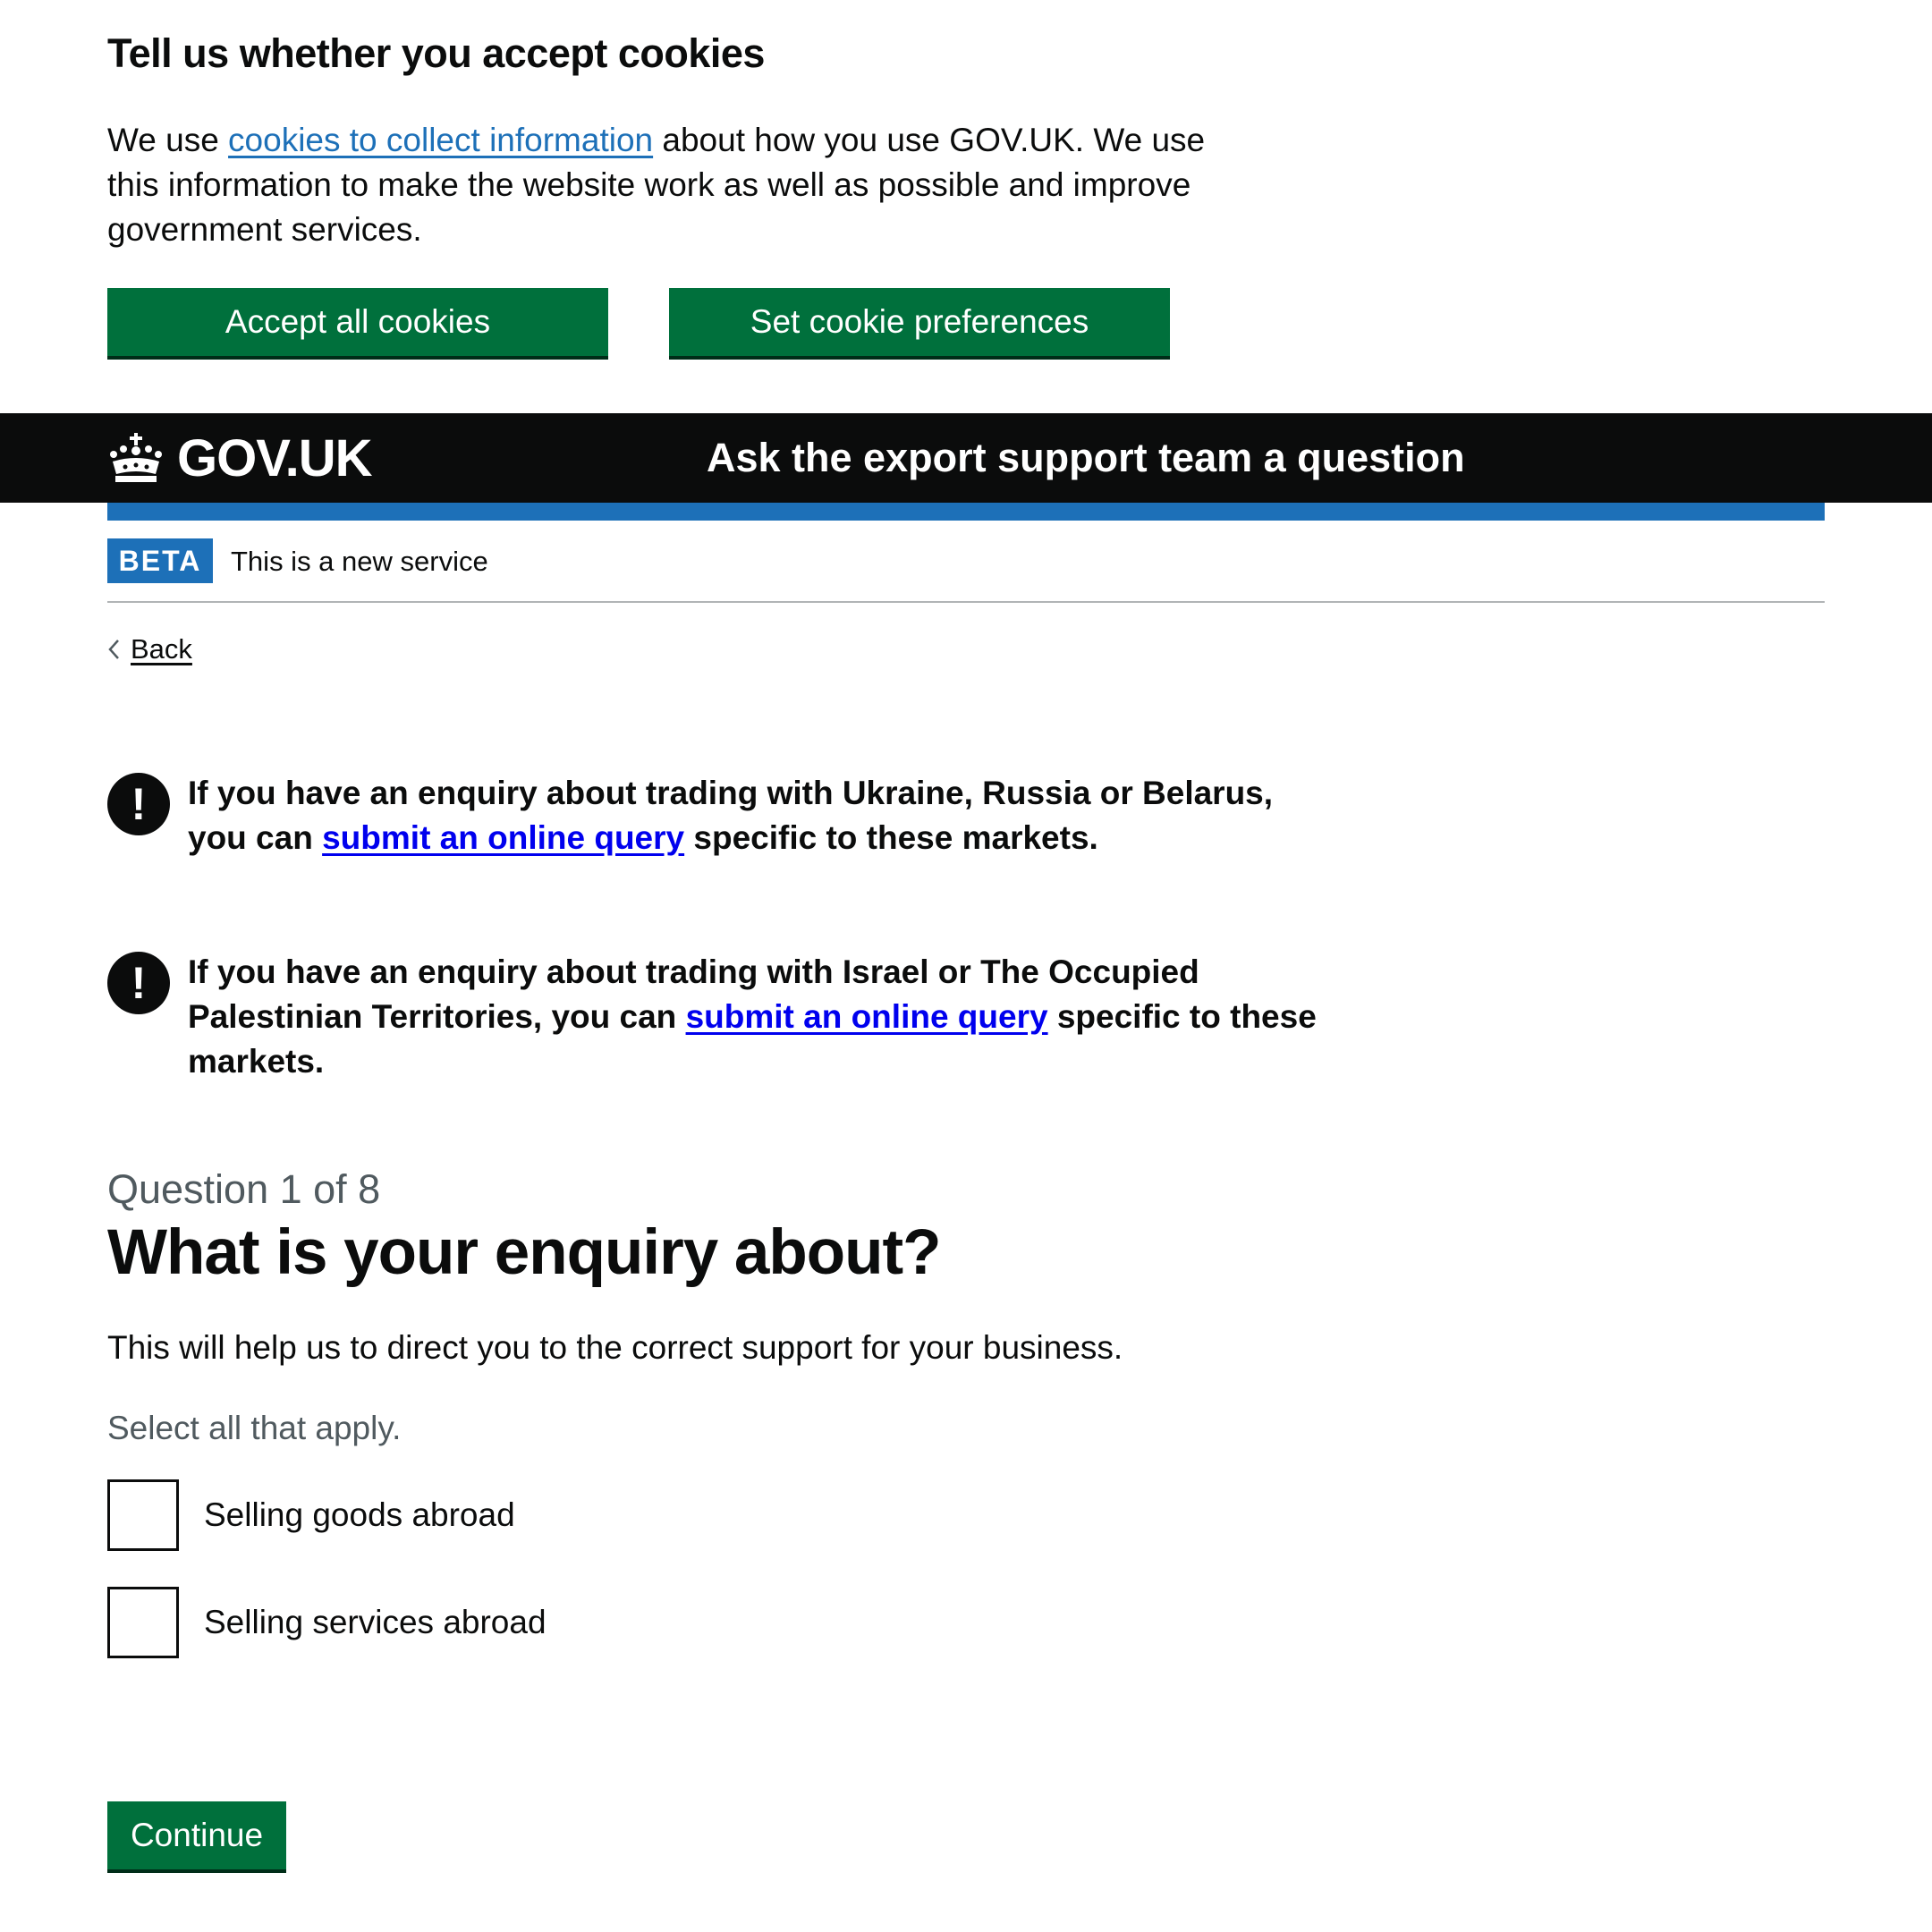 Image resolution: width=1932 pixels, height=1932 pixels. Describe the element at coordinates (359, 1515) in the screenshot. I see `checkbox-label: Selling goods abroad` at that location.